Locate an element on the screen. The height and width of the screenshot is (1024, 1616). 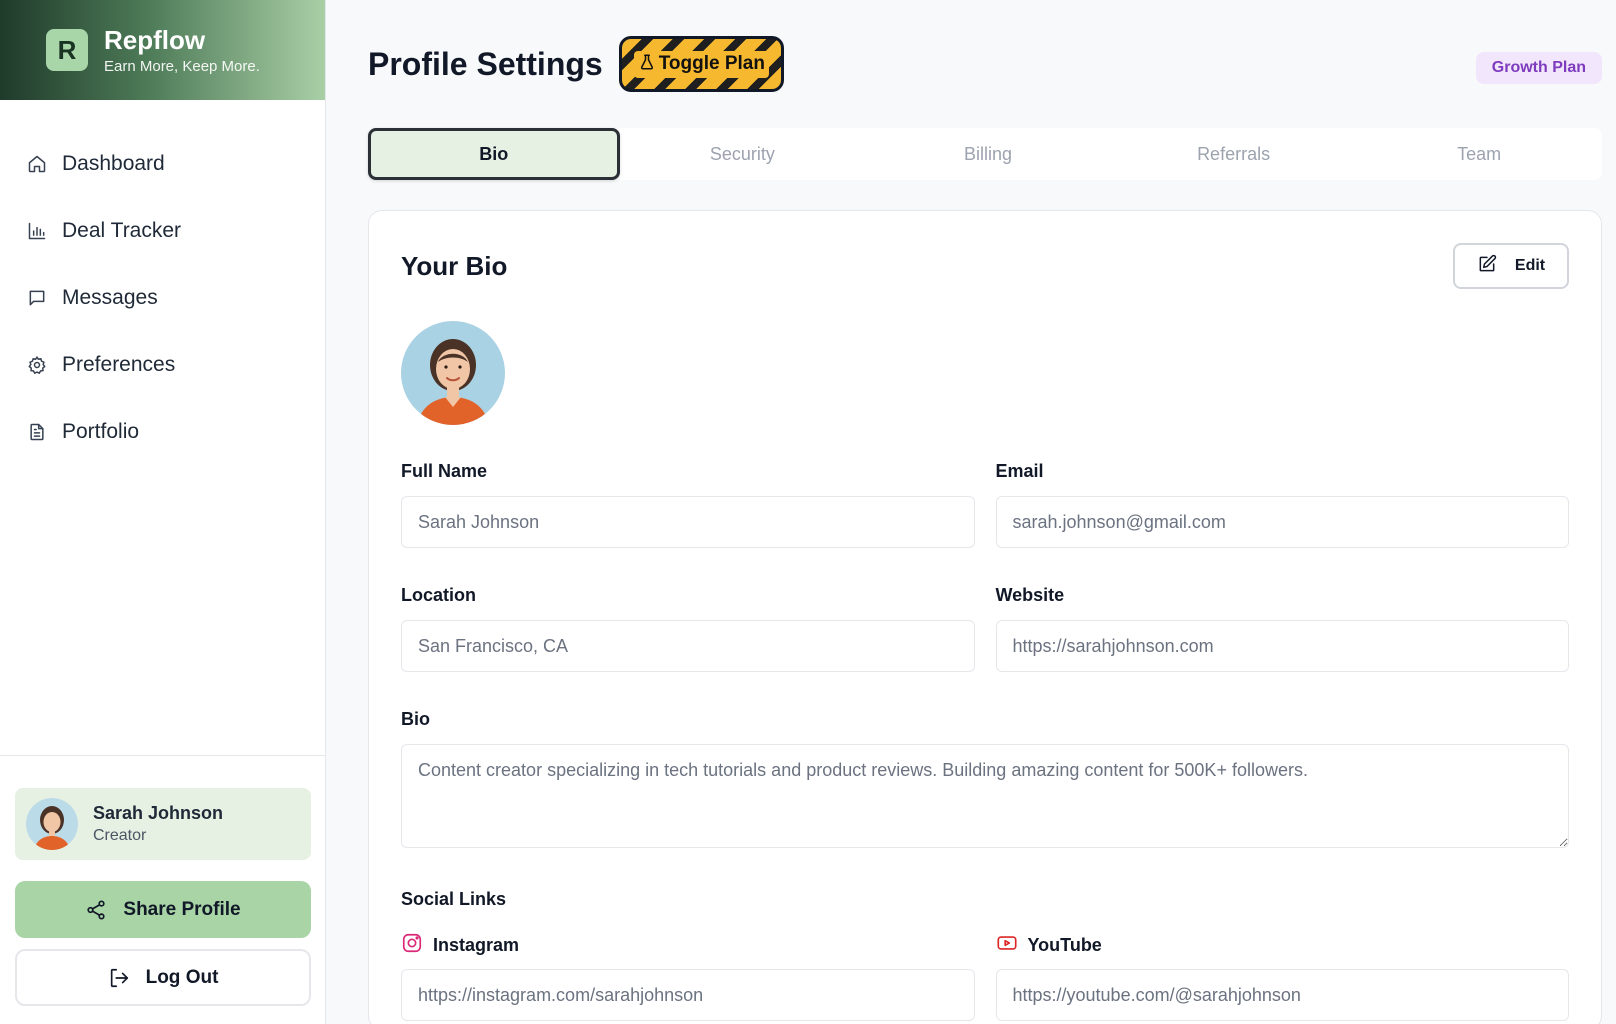
instagram-group: Instagram is located at coordinates (688, 976).